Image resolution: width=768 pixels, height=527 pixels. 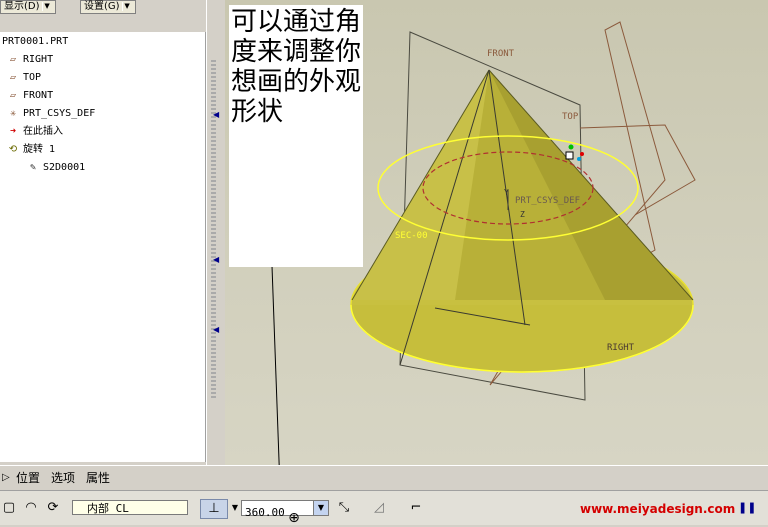 What do you see at coordinates (59, 113) in the screenshot?
I see `tree-item-label: PRT_CSYS_DEF` at bounding box center [59, 113].